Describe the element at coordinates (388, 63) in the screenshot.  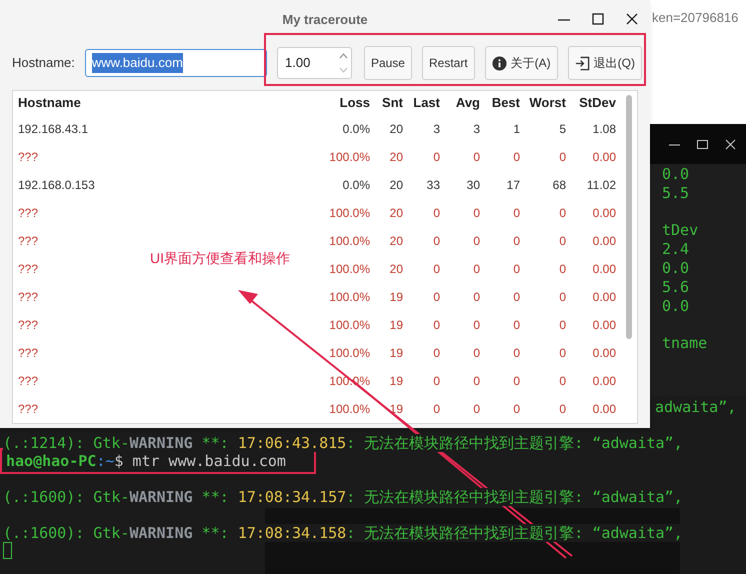
I see `toolbar-button: Pause` at that location.